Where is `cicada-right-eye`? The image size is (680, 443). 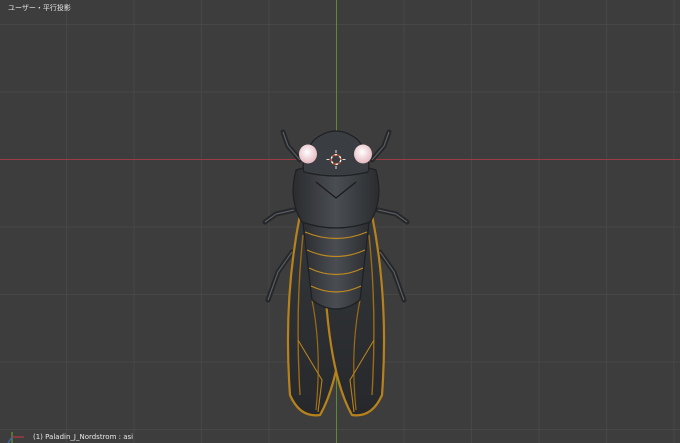 cicada-right-eye is located at coordinates (363, 154).